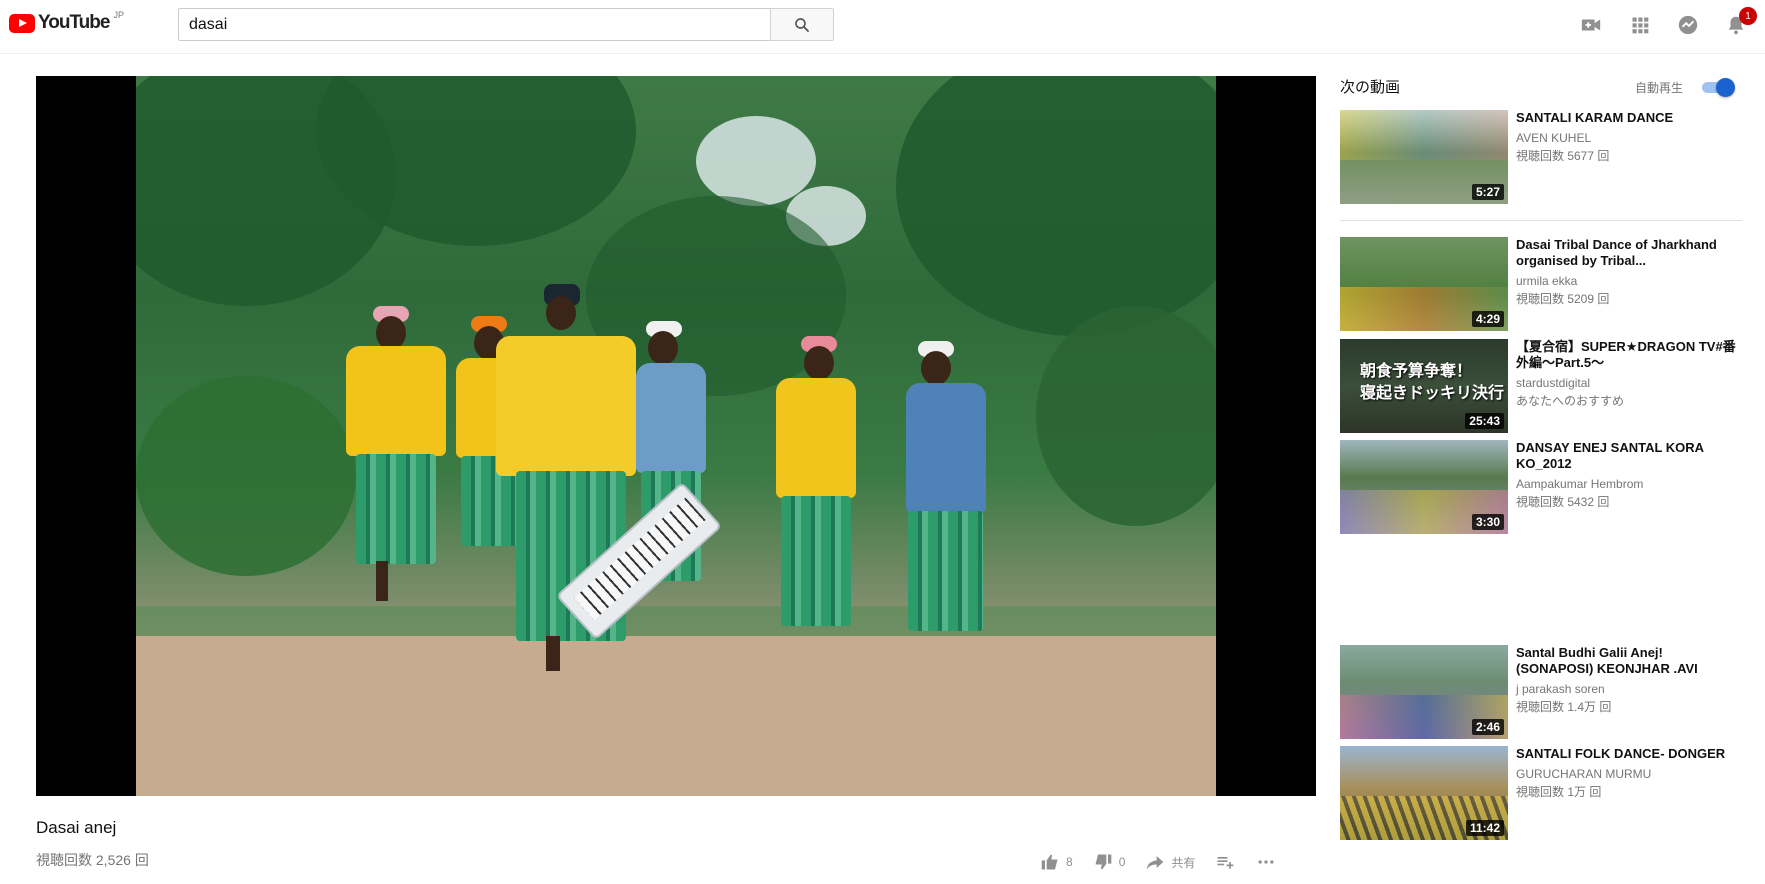 The image size is (1765, 884). I want to click on search-input, so click(474, 24).